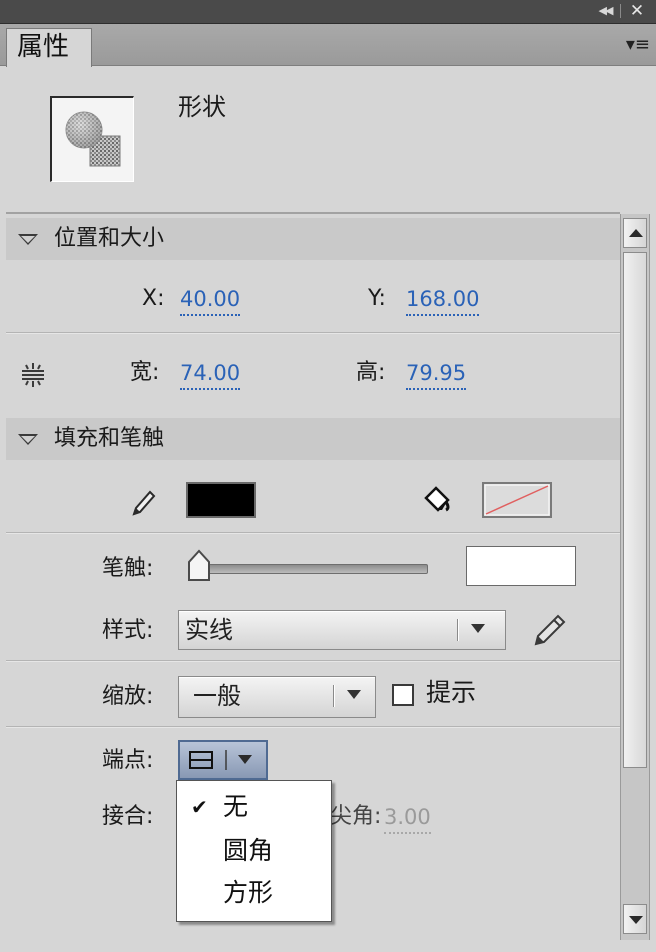 This screenshot has width=656, height=952. What do you see at coordinates (144, 502) in the screenshot?
I see `pencil-icon` at bounding box center [144, 502].